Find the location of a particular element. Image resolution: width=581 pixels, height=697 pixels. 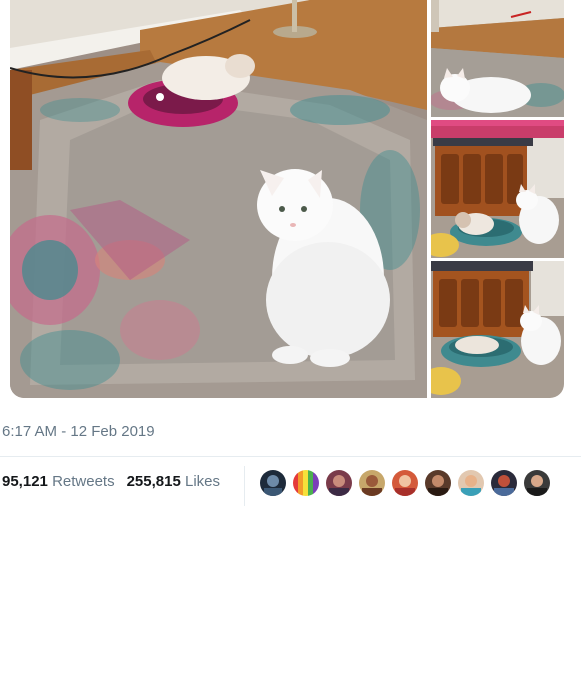

cat-lying-photo is located at coordinates (497, 58).